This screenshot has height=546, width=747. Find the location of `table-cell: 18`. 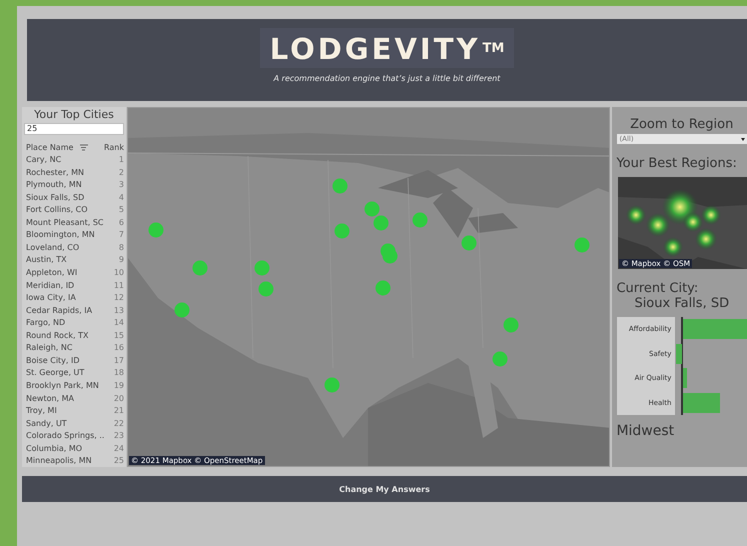

table-cell: 18 is located at coordinates (119, 373).